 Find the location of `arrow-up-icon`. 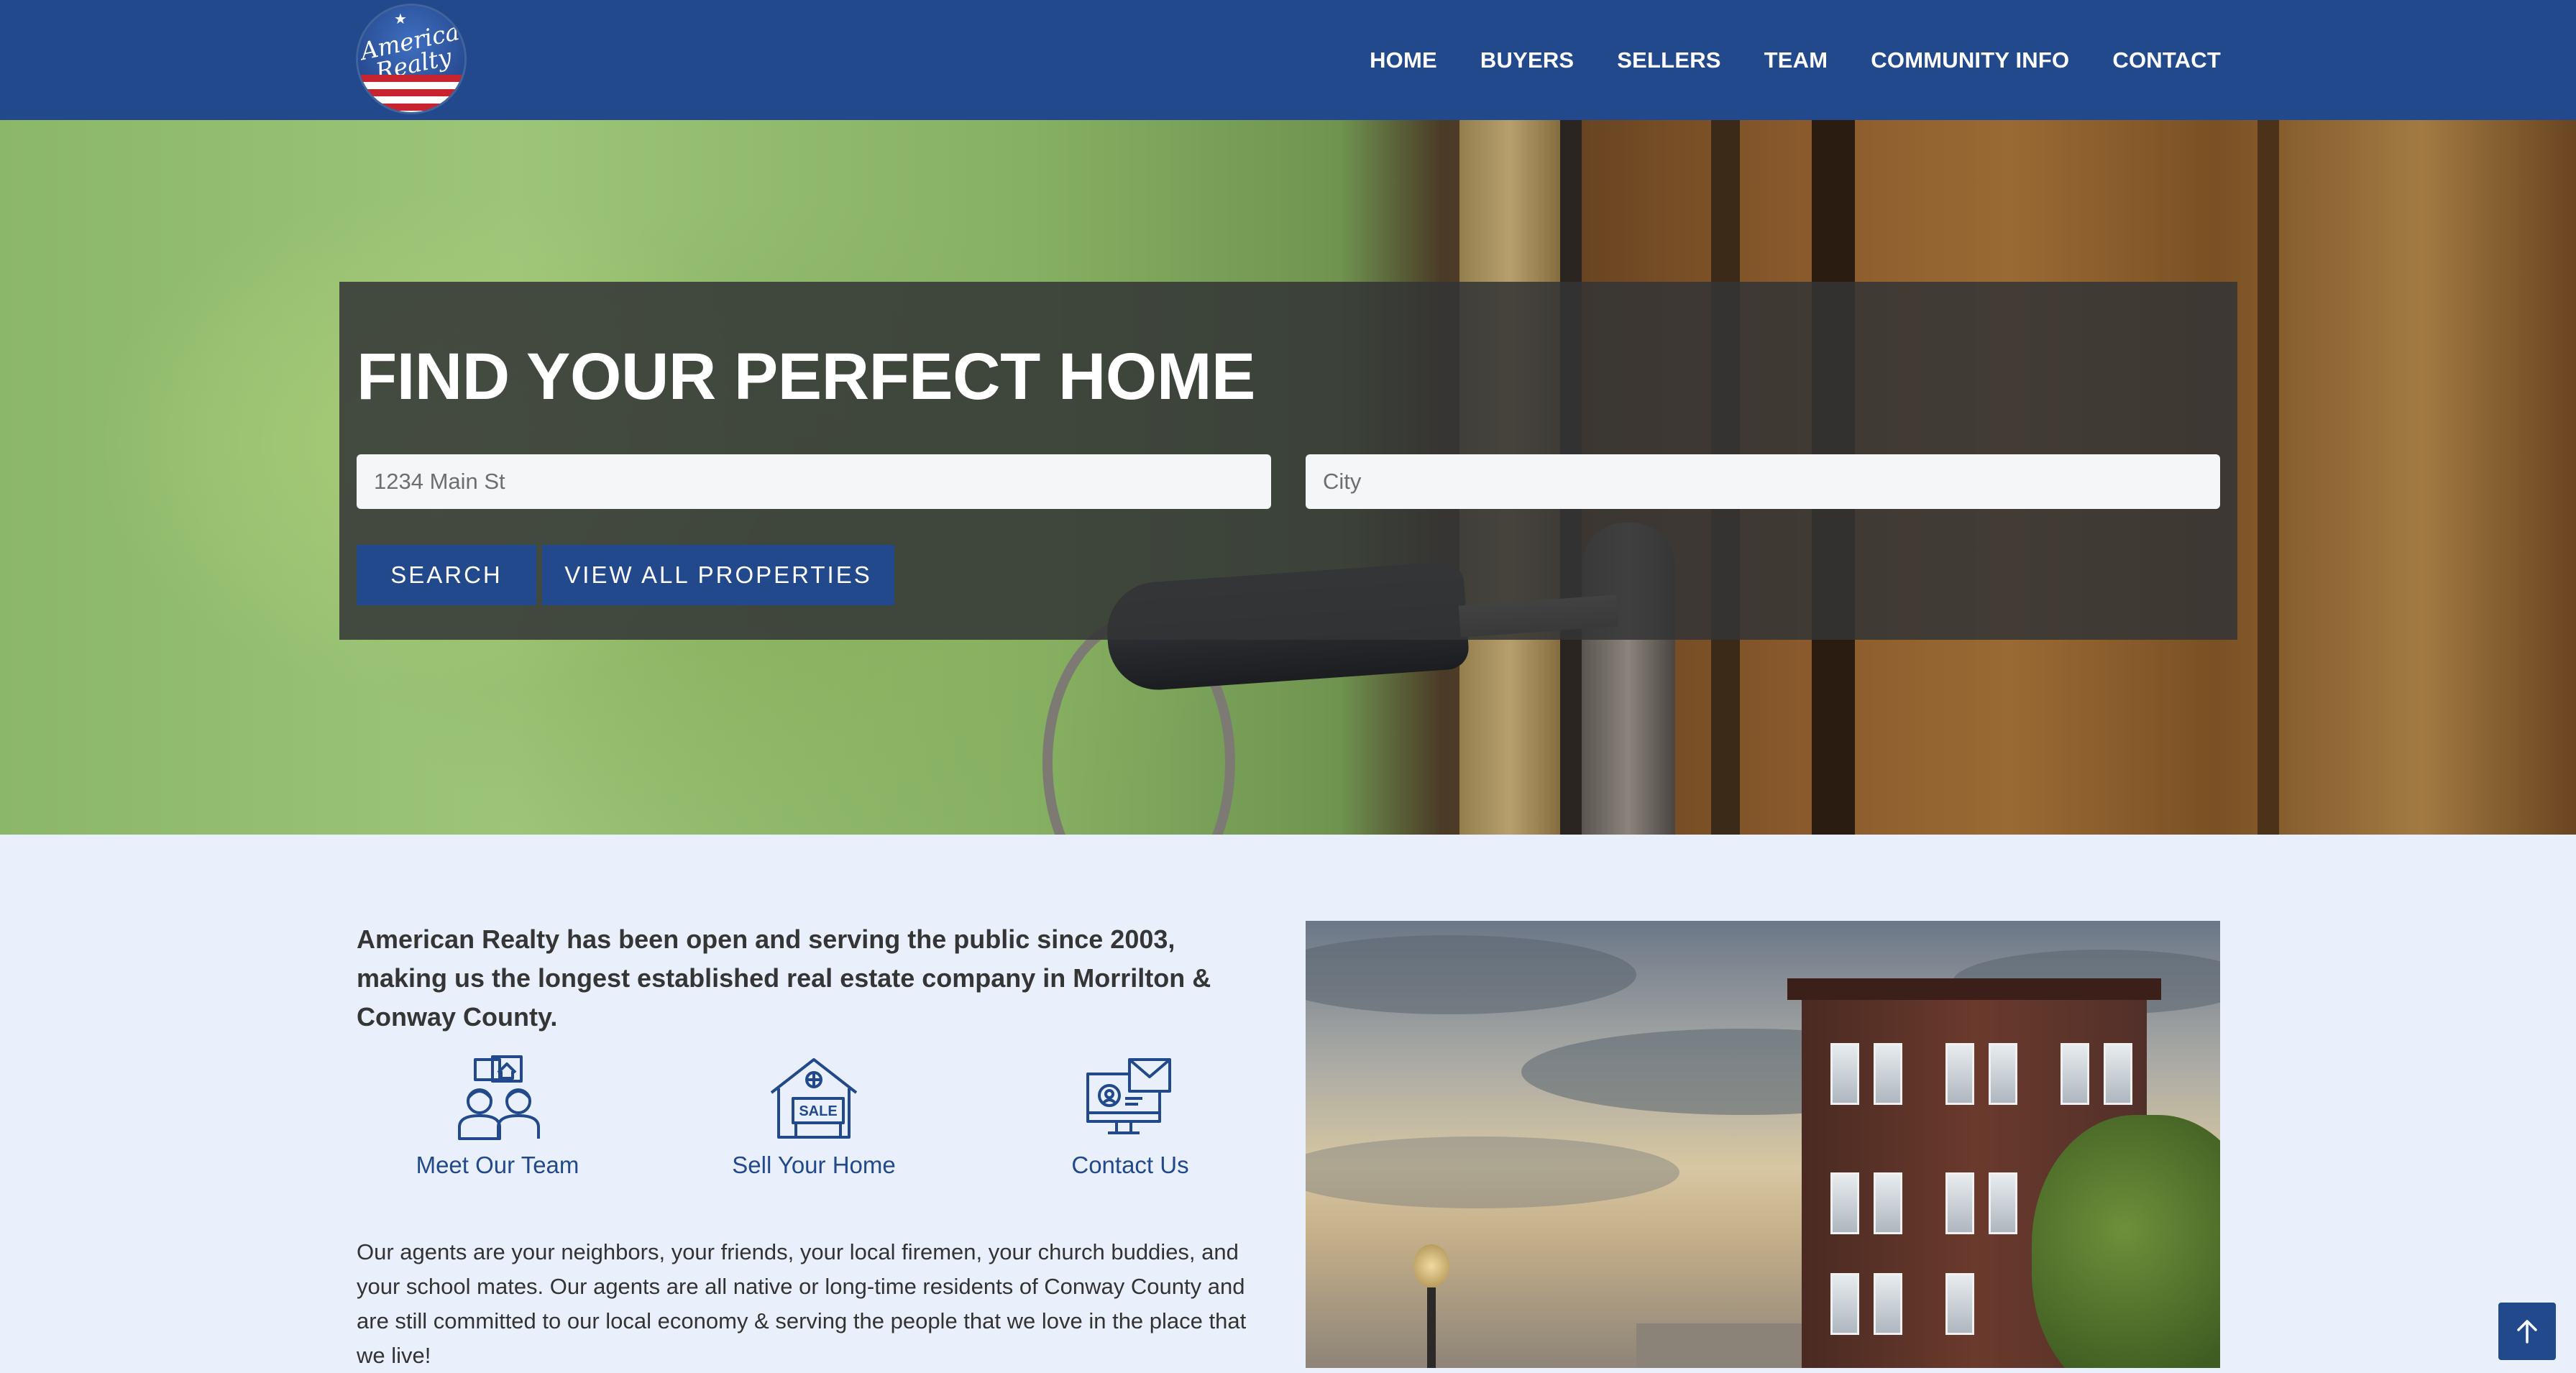

arrow-up-icon is located at coordinates (2527, 1332).